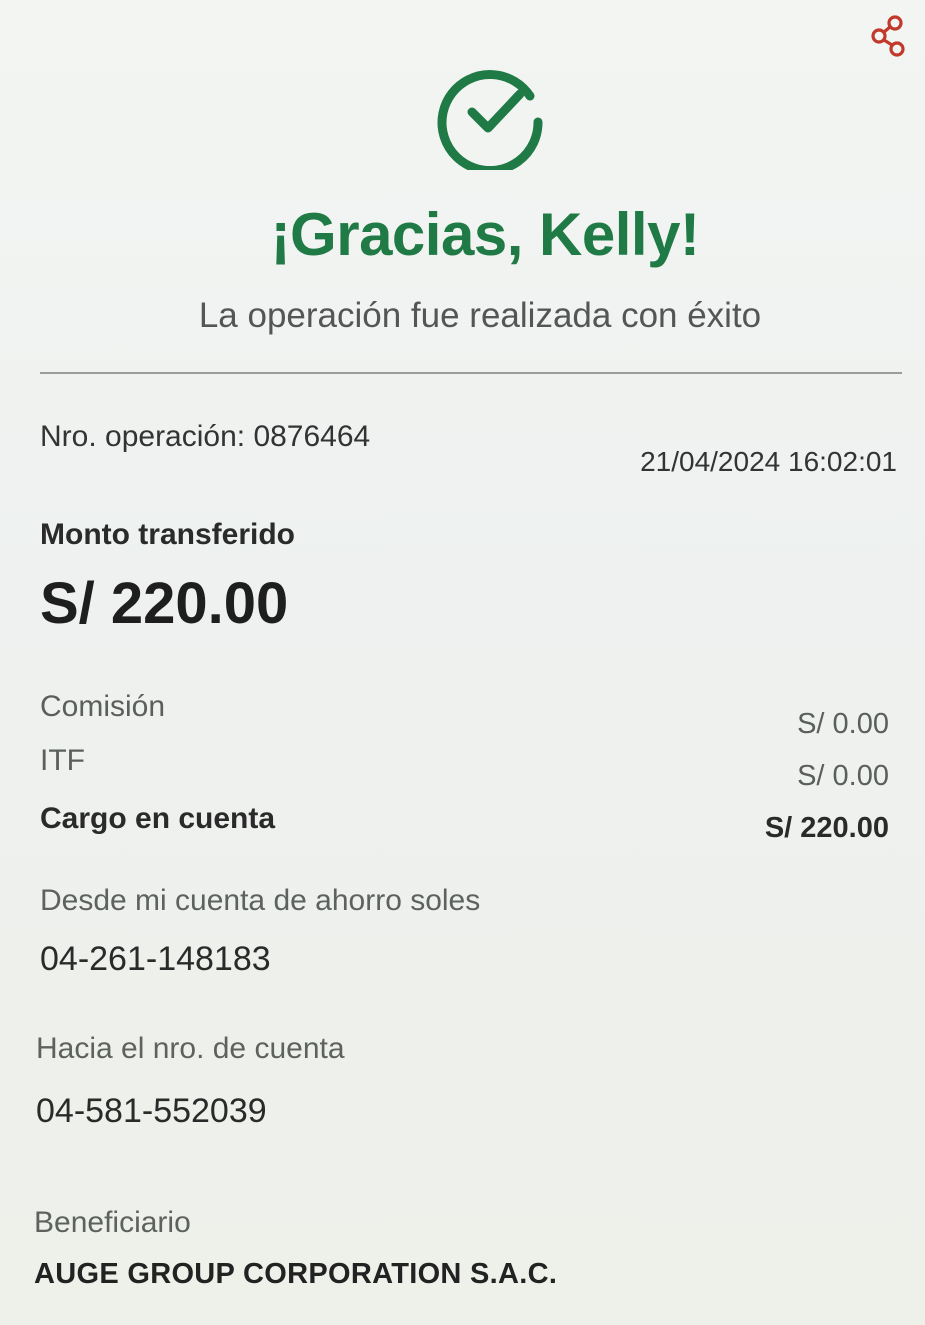 This screenshot has width=925, height=1325. I want to click on operation-datetime: 21/04/2024 16:02:01, so click(768, 461).